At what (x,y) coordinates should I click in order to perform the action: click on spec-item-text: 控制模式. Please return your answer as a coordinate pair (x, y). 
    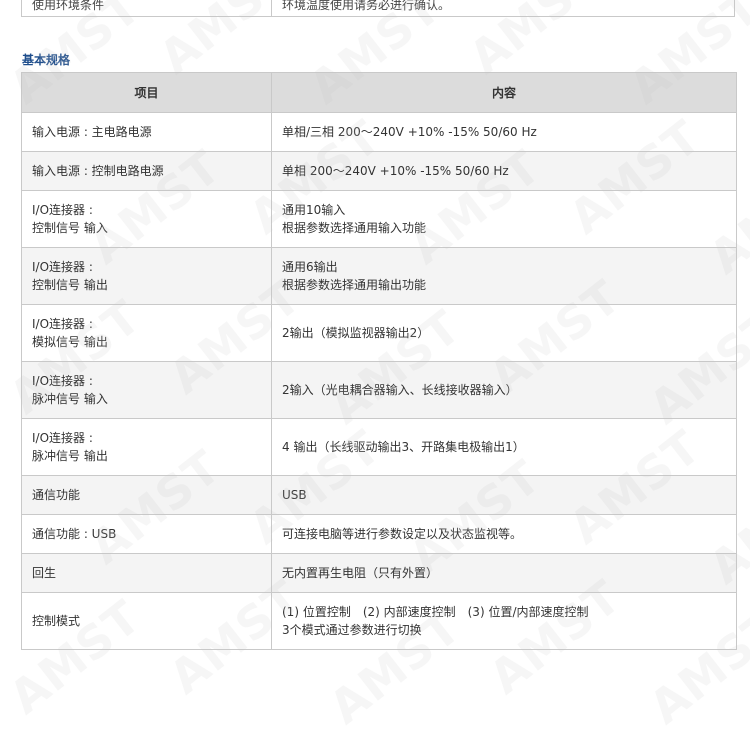
    Looking at the image, I should click on (56, 621).